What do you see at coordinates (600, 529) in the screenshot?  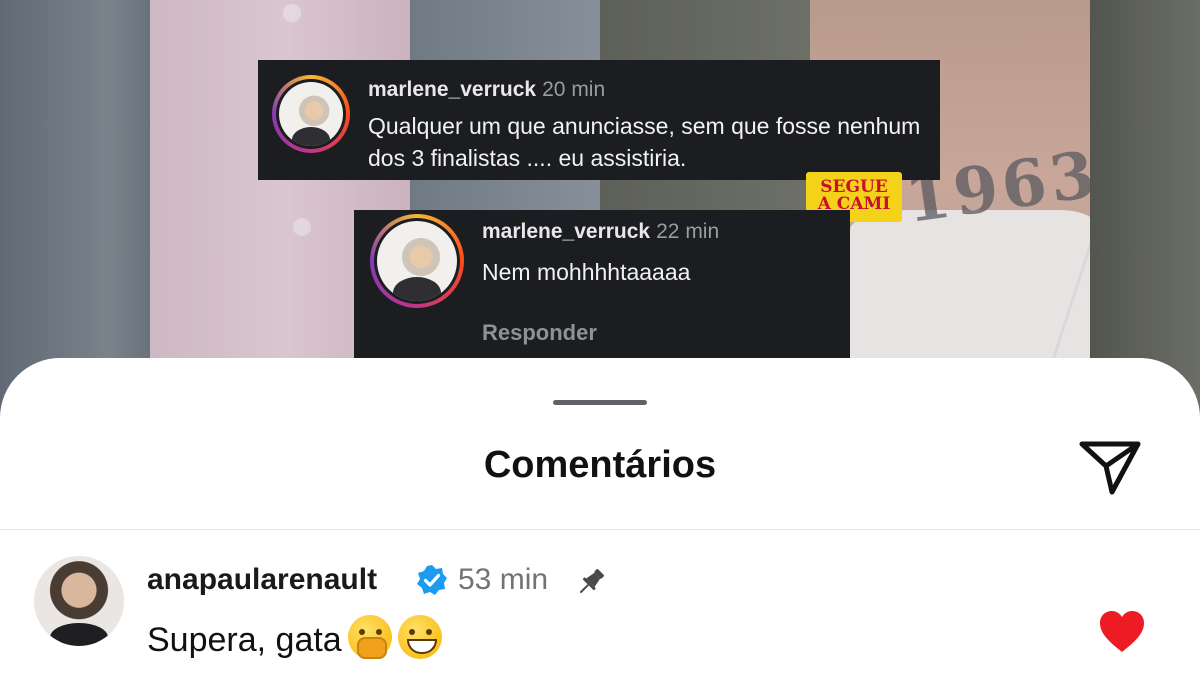 I see `divider` at bounding box center [600, 529].